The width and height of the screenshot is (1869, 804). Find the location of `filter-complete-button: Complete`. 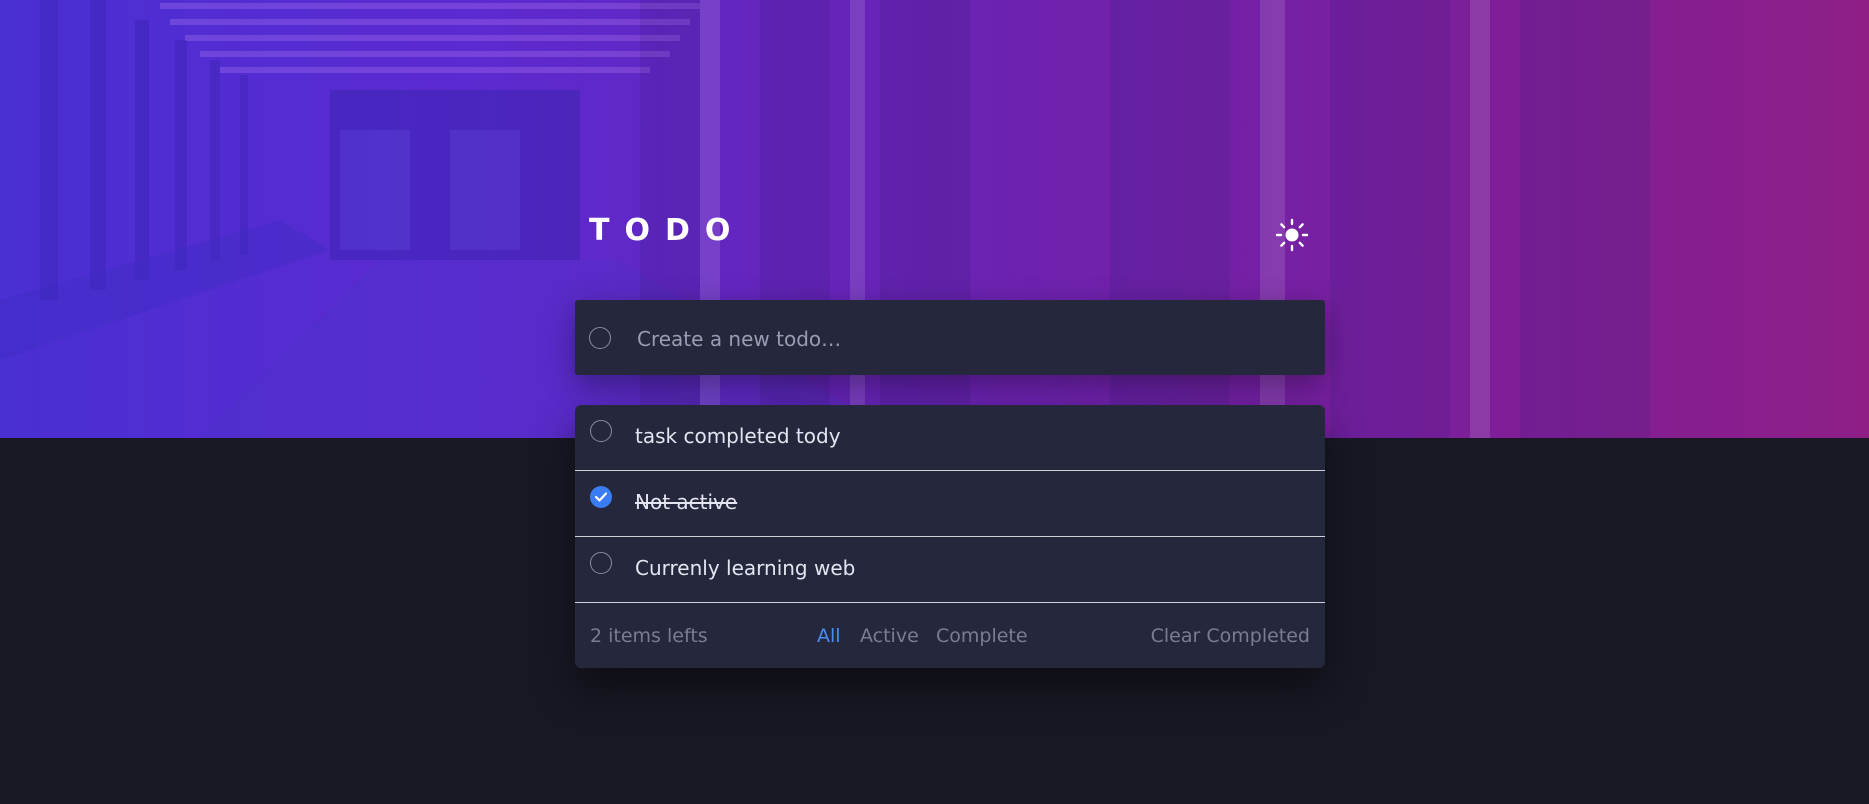

filter-complete-button: Complete is located at coordinates (982, 636).